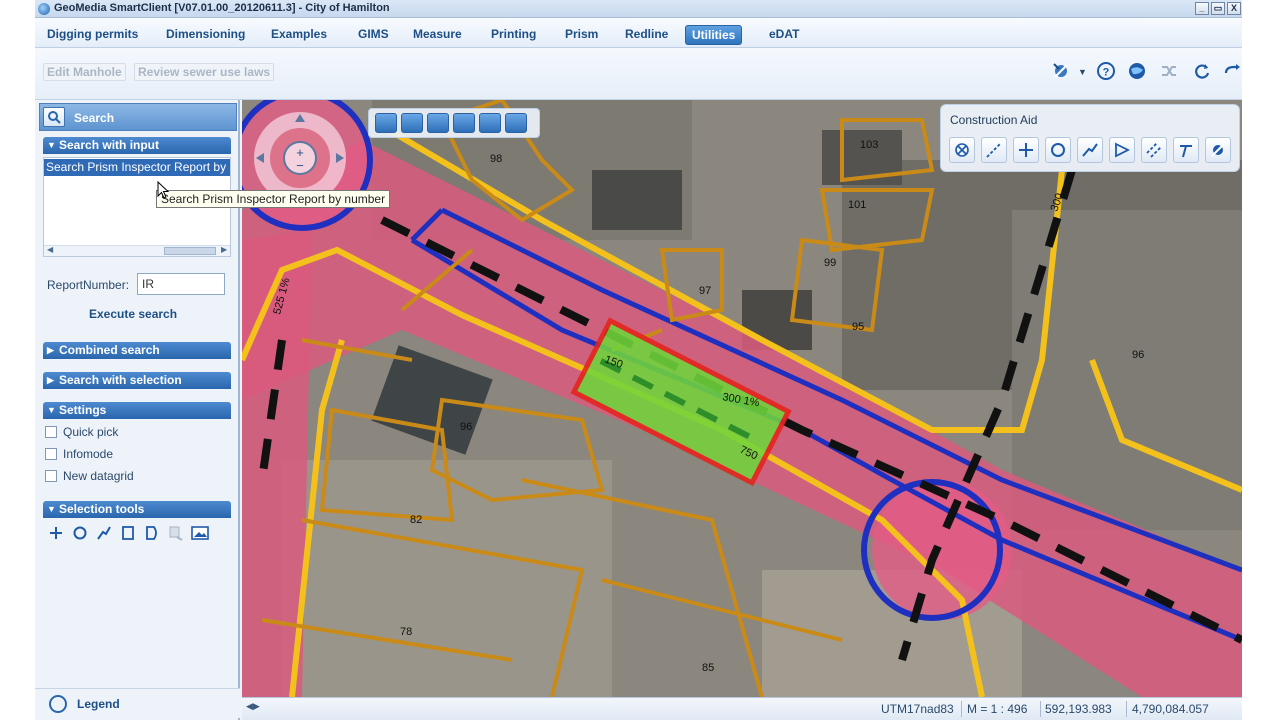 This screenshot has width=1280, height=720. What do you see at coordinates (204, 72) in the screenshot?
I see `review-sewer-button: Review sewer use laws` at bounding box center [204, 72].